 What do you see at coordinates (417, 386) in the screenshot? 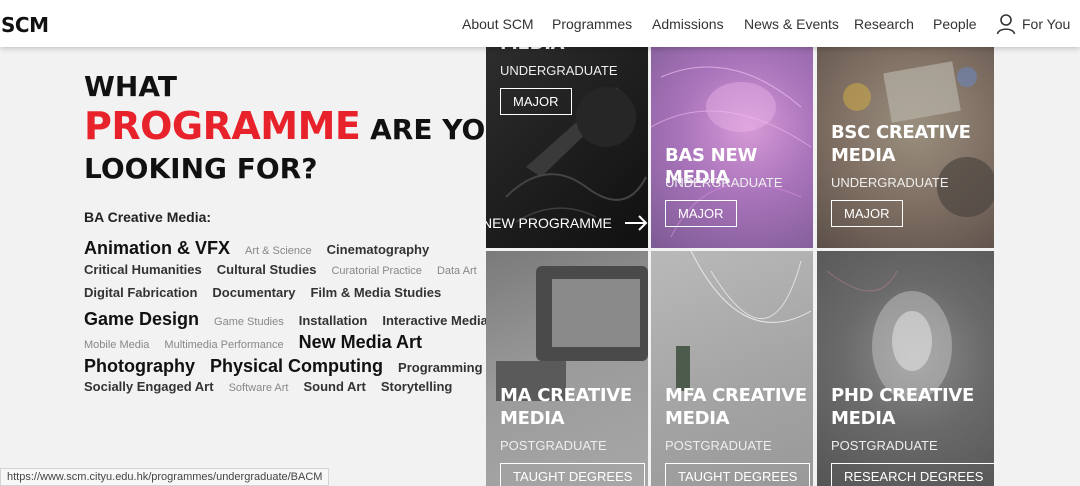
I see `major-tag-link: Storytelling` at bounding box center [417, 386].